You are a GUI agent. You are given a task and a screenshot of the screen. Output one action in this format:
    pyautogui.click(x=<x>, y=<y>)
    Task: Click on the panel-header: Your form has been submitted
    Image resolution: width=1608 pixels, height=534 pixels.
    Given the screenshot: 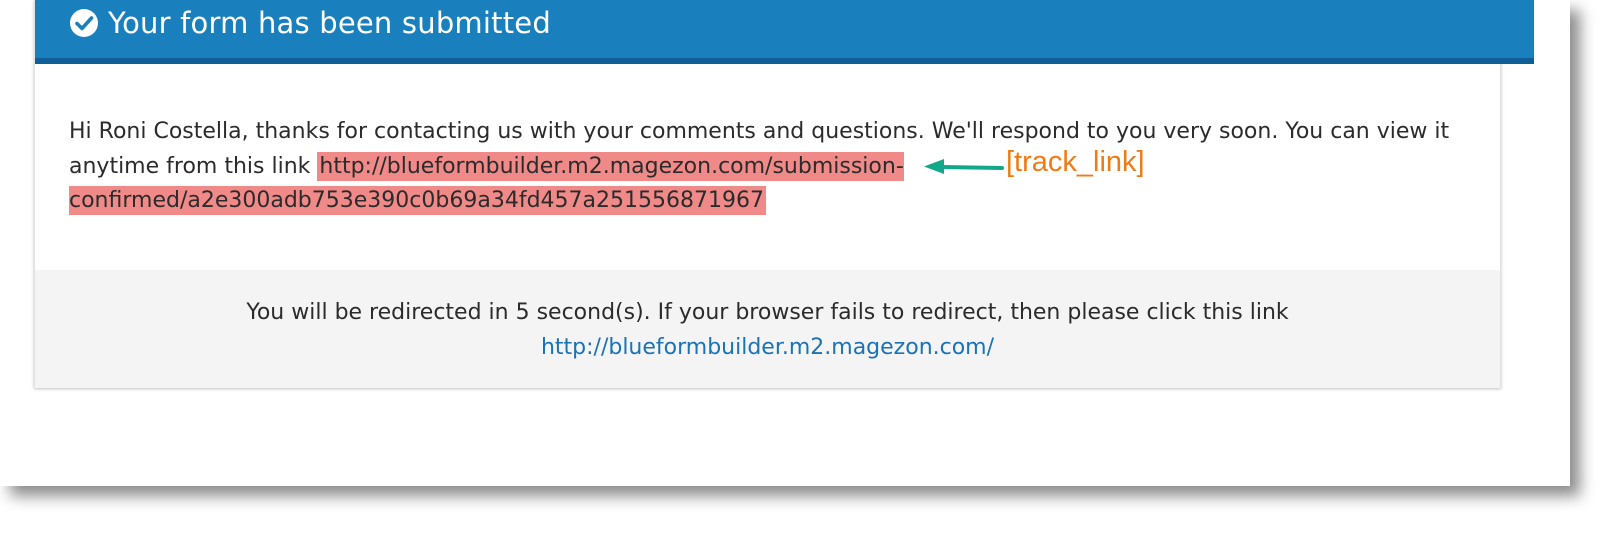 What is the action you would take?
    pyautogui.click(x=784, y=32)
    